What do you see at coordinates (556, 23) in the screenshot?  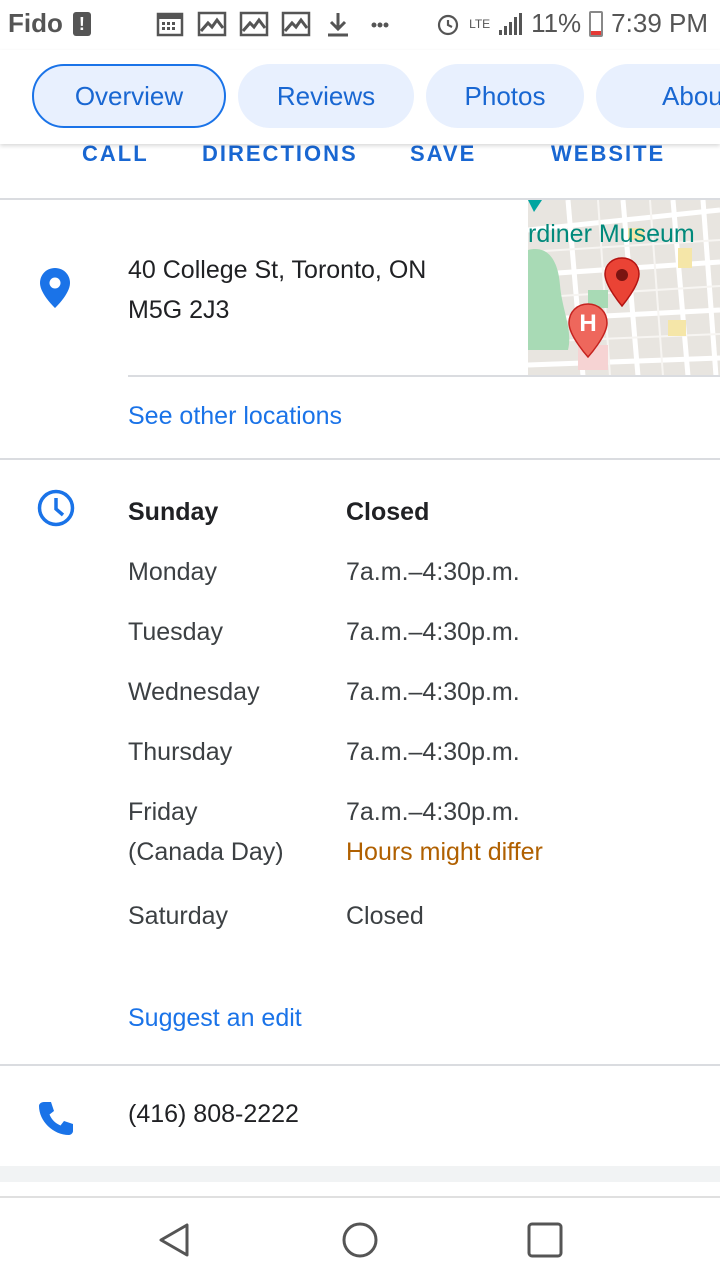 I see `battery-percent: 11%` at bounding box center [556, 23].